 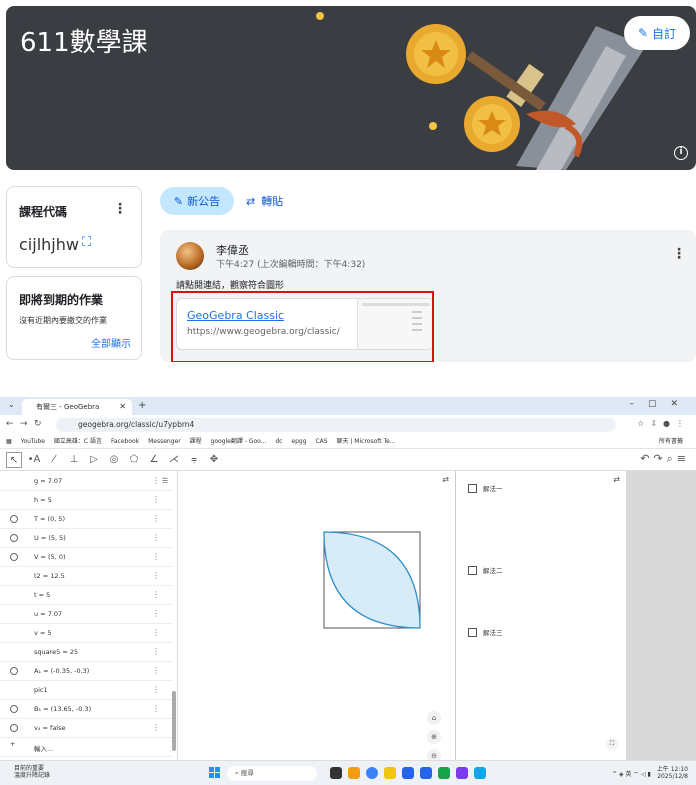 I want to click on reload-icon: ↻, so click(x=38, y=424).